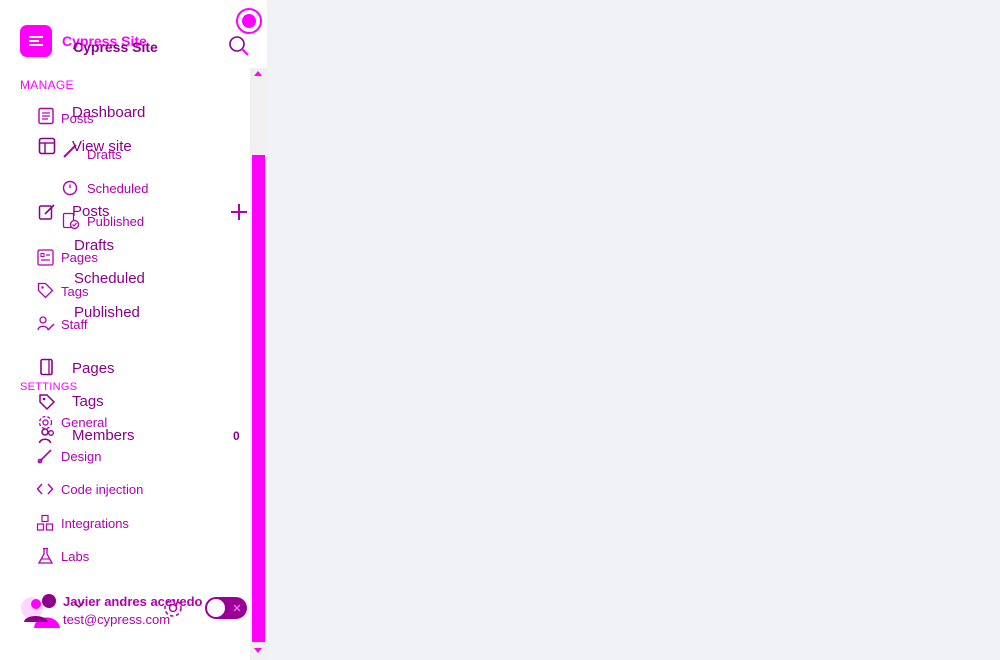 This screenshot has width=1000, height=660. What do you see at coordinates (239, 212) in the screenshot?
I see `plus-icon` at bounding box center [239, 212].